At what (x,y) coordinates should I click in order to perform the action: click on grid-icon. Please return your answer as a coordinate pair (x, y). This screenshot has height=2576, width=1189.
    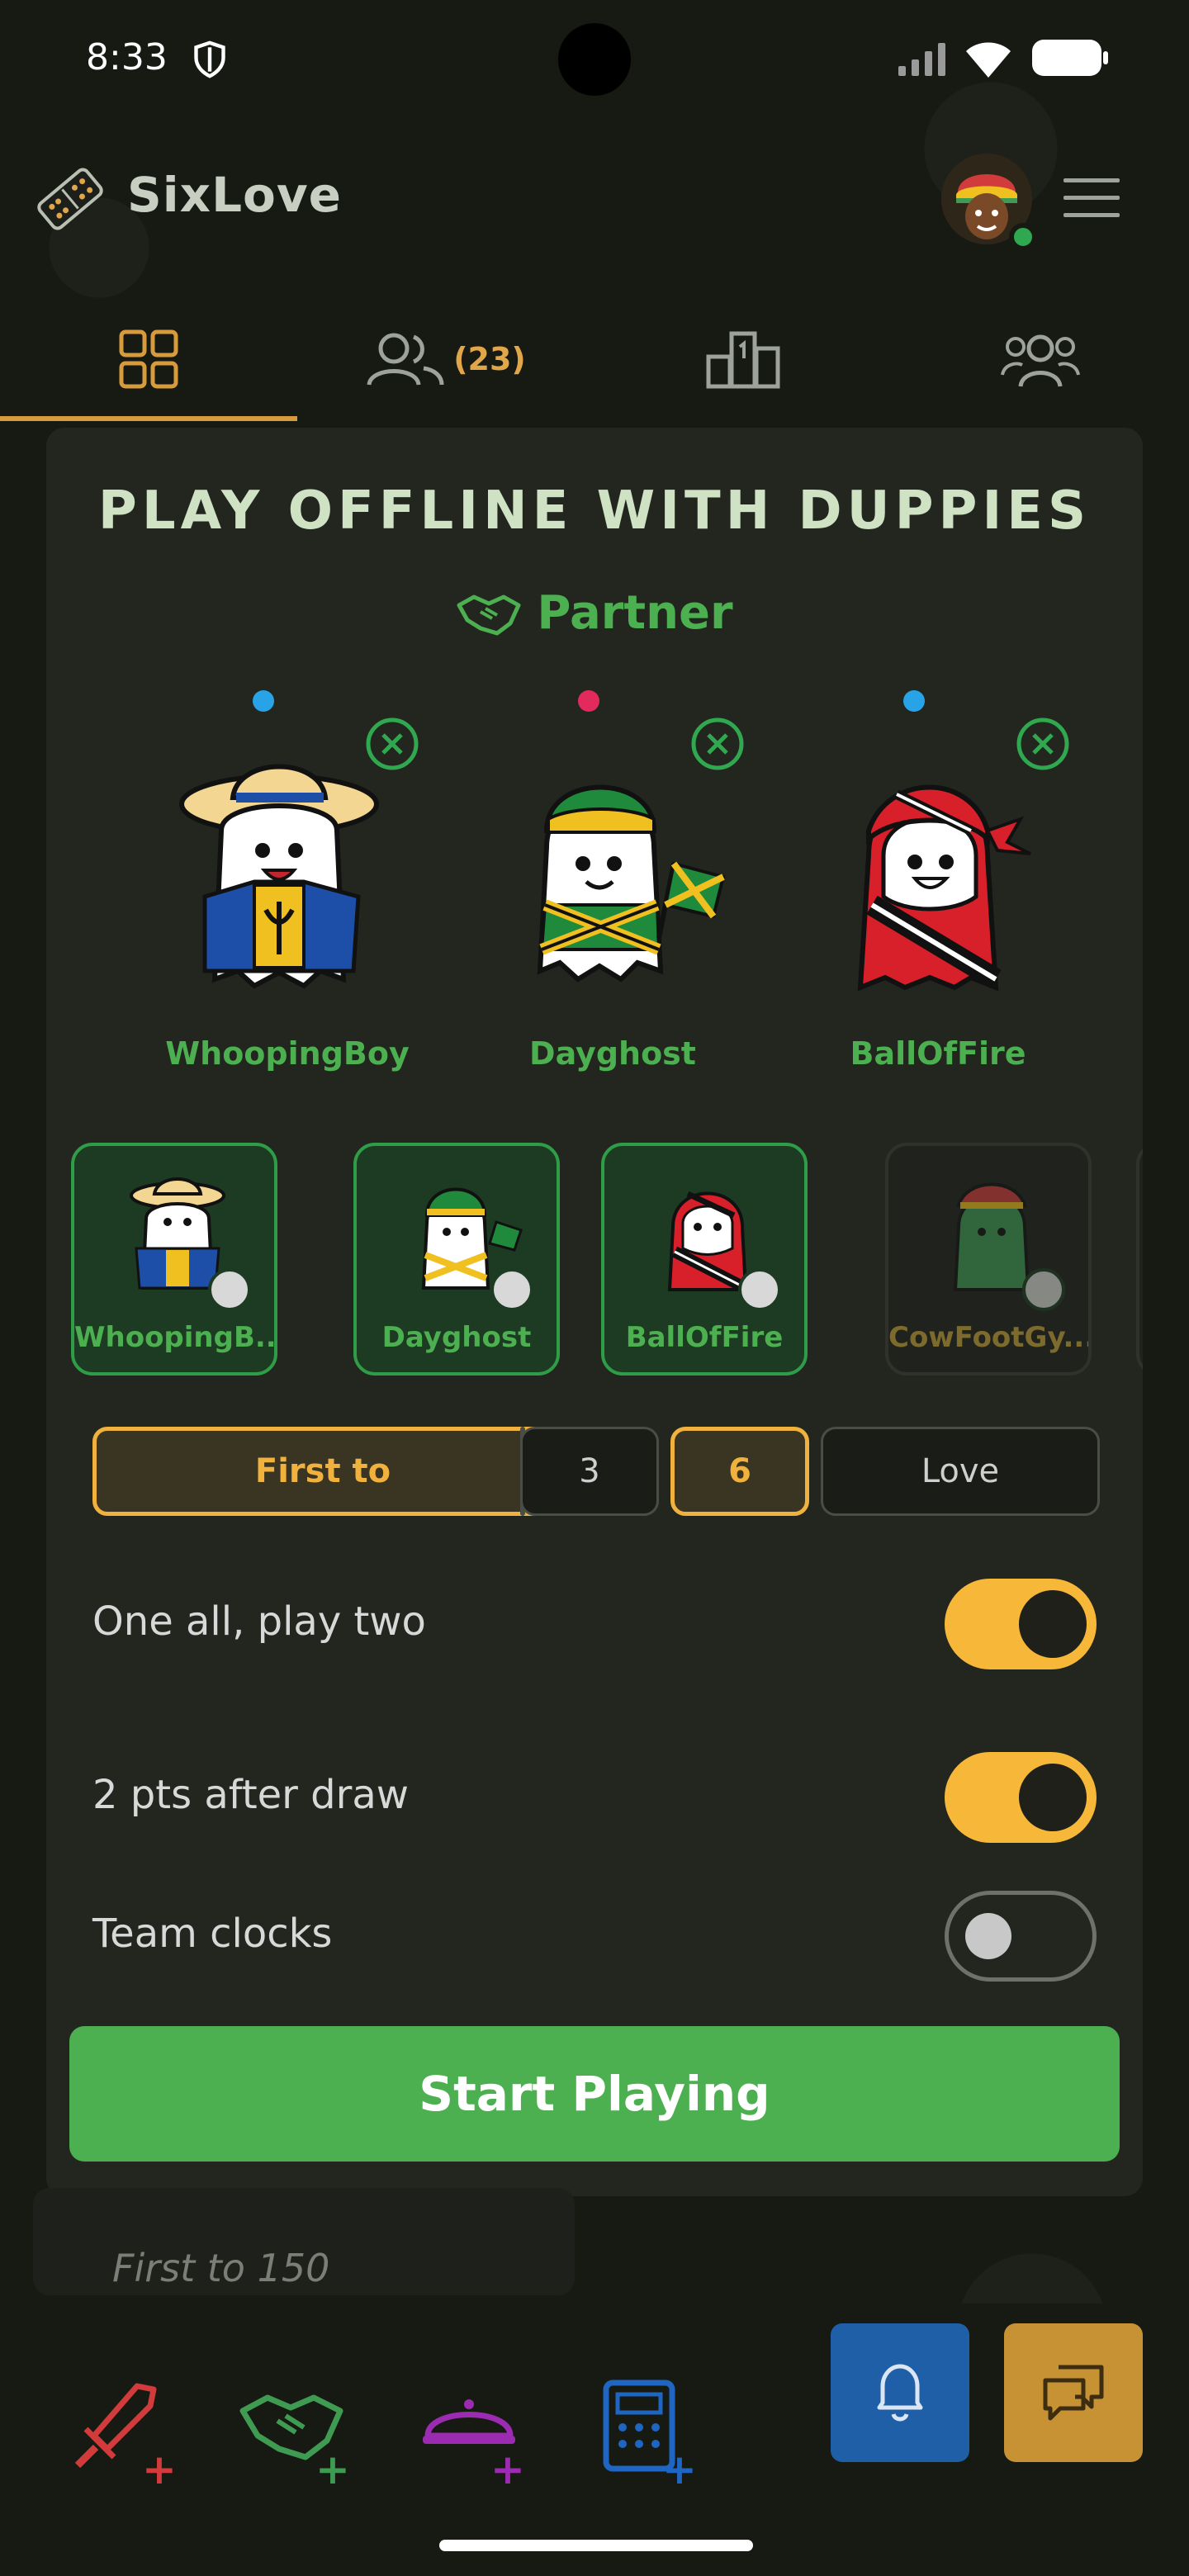
    Looking at the image, I should click on (148, 359).